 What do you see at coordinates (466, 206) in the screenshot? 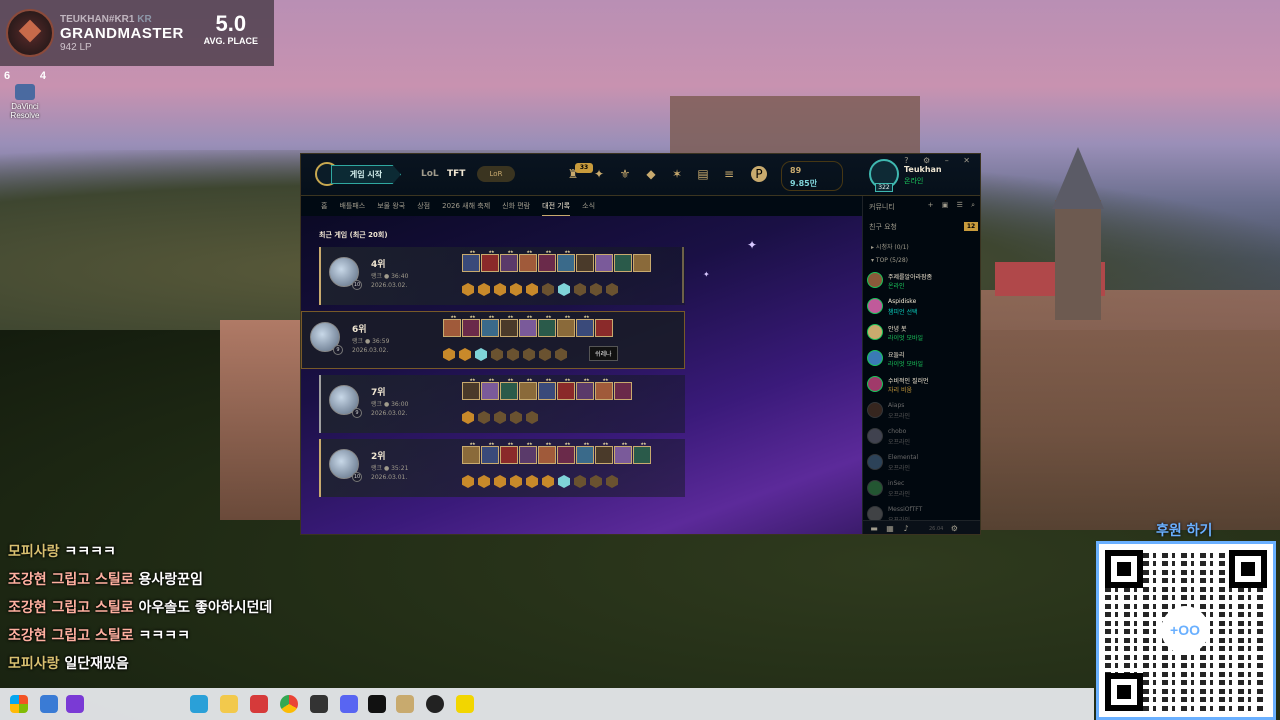
I see `subnav-event: 2026 새해 축제` at bounding box center [466, 206].